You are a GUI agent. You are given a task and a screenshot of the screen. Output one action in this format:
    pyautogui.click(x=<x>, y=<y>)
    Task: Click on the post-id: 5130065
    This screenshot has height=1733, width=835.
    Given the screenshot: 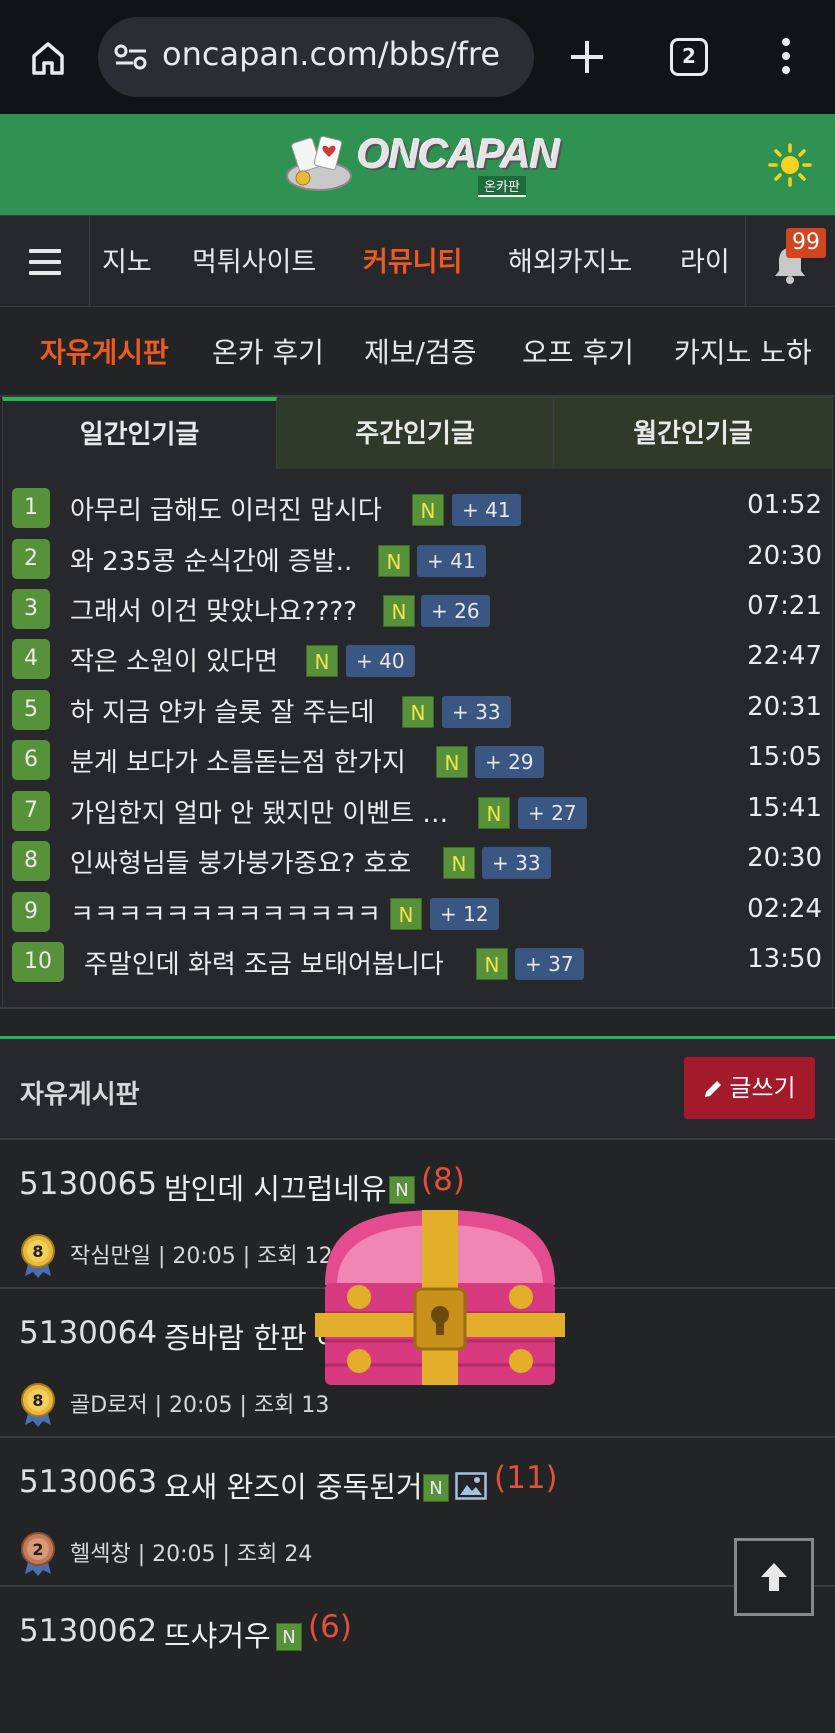 What is the action you would take?
    pyautogui.click(x=88, y=1184)
    